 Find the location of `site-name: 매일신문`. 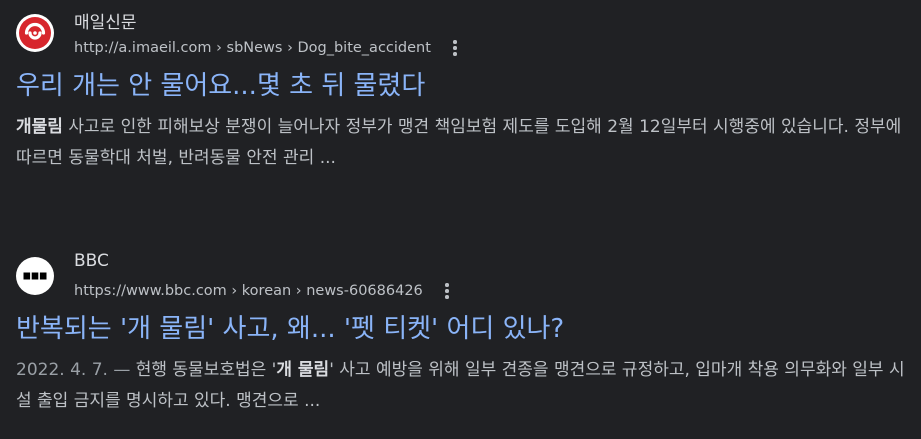

site-name: 매일신문 is located at coordinates (105, 20).